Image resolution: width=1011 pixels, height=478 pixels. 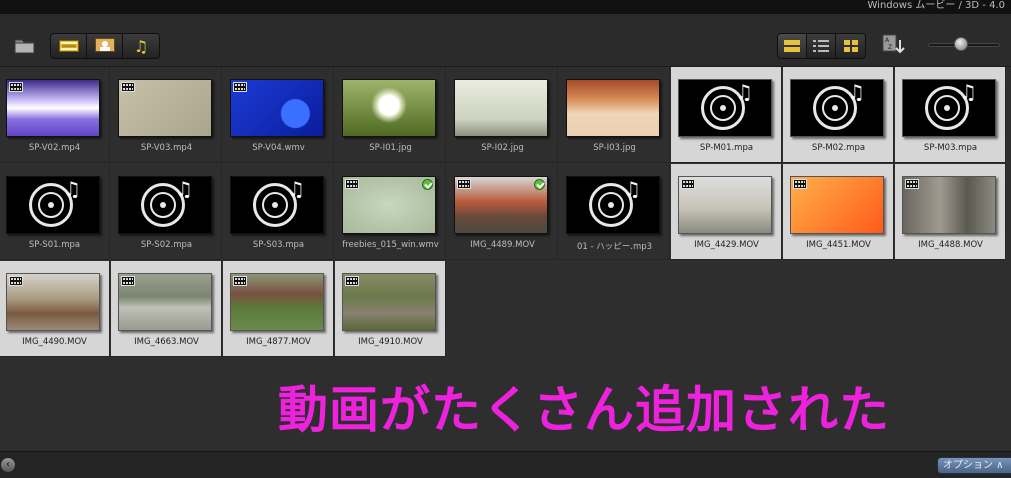 What do you see at coordinates (890, 47) in the screenshot?
I see `svg-text: Z` at bounding box center [890, 47].